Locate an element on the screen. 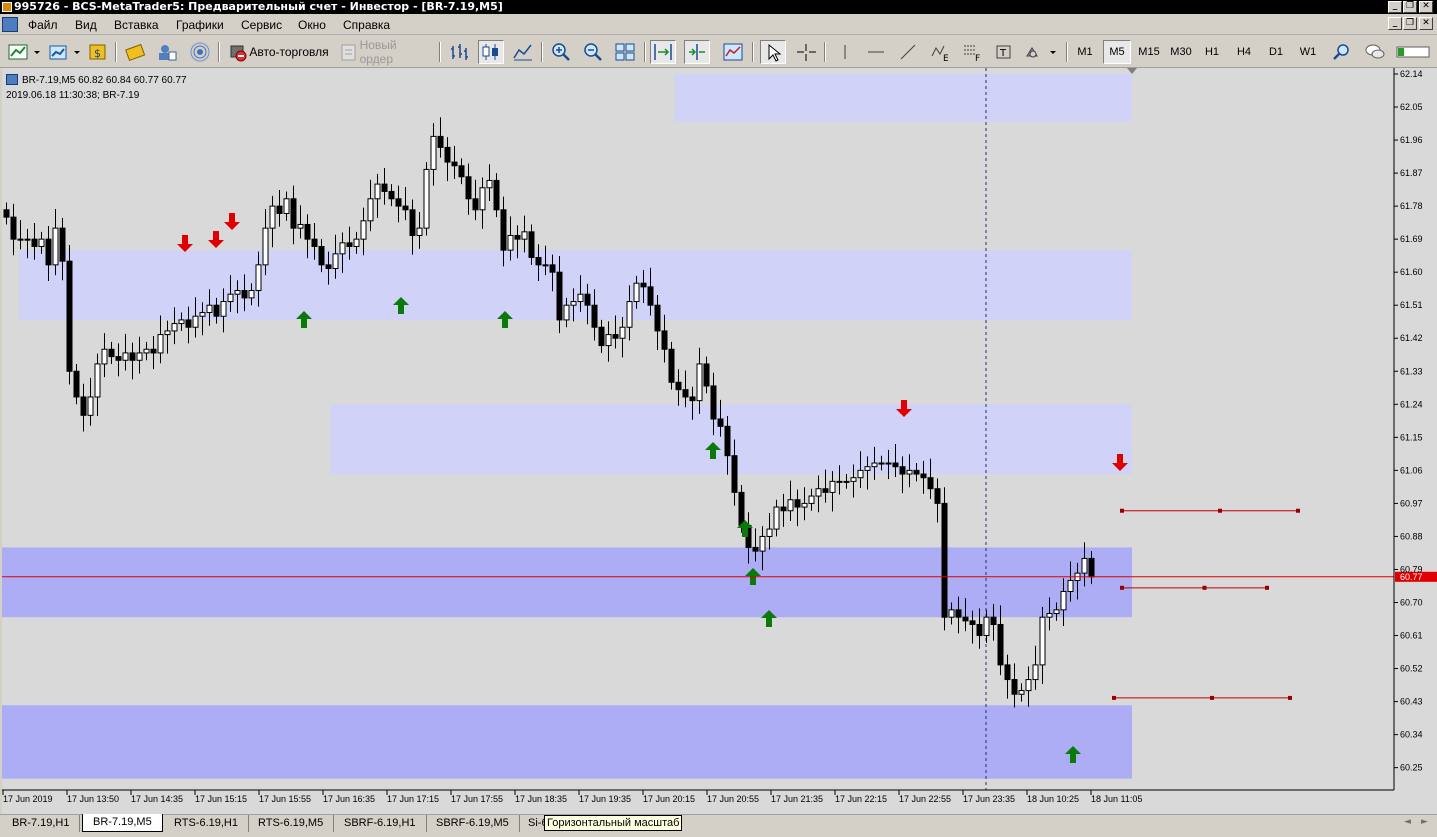  chart-symbol-icon is located at coordinates (12, 79).